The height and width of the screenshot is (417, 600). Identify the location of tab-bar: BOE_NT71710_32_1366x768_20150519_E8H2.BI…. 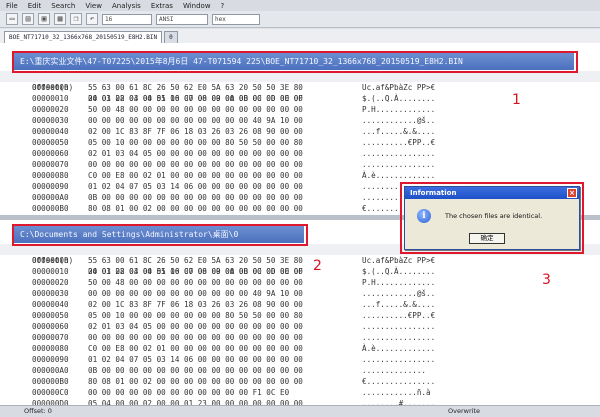
(300, 36).